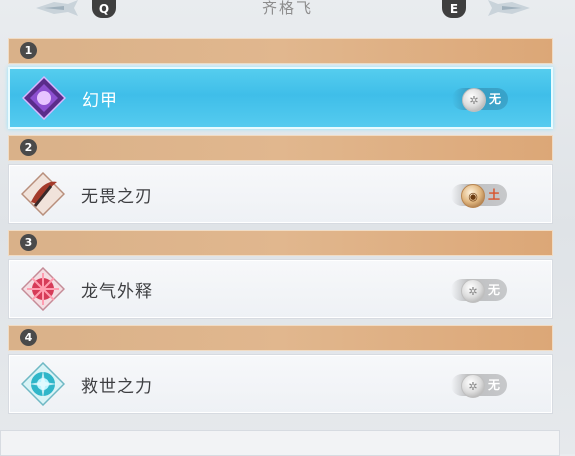 The height and width of the screenshot is (456, 575). Describe the element at coordinates (494, 195) in the screenshot. I see `element-label: 土` at that location.